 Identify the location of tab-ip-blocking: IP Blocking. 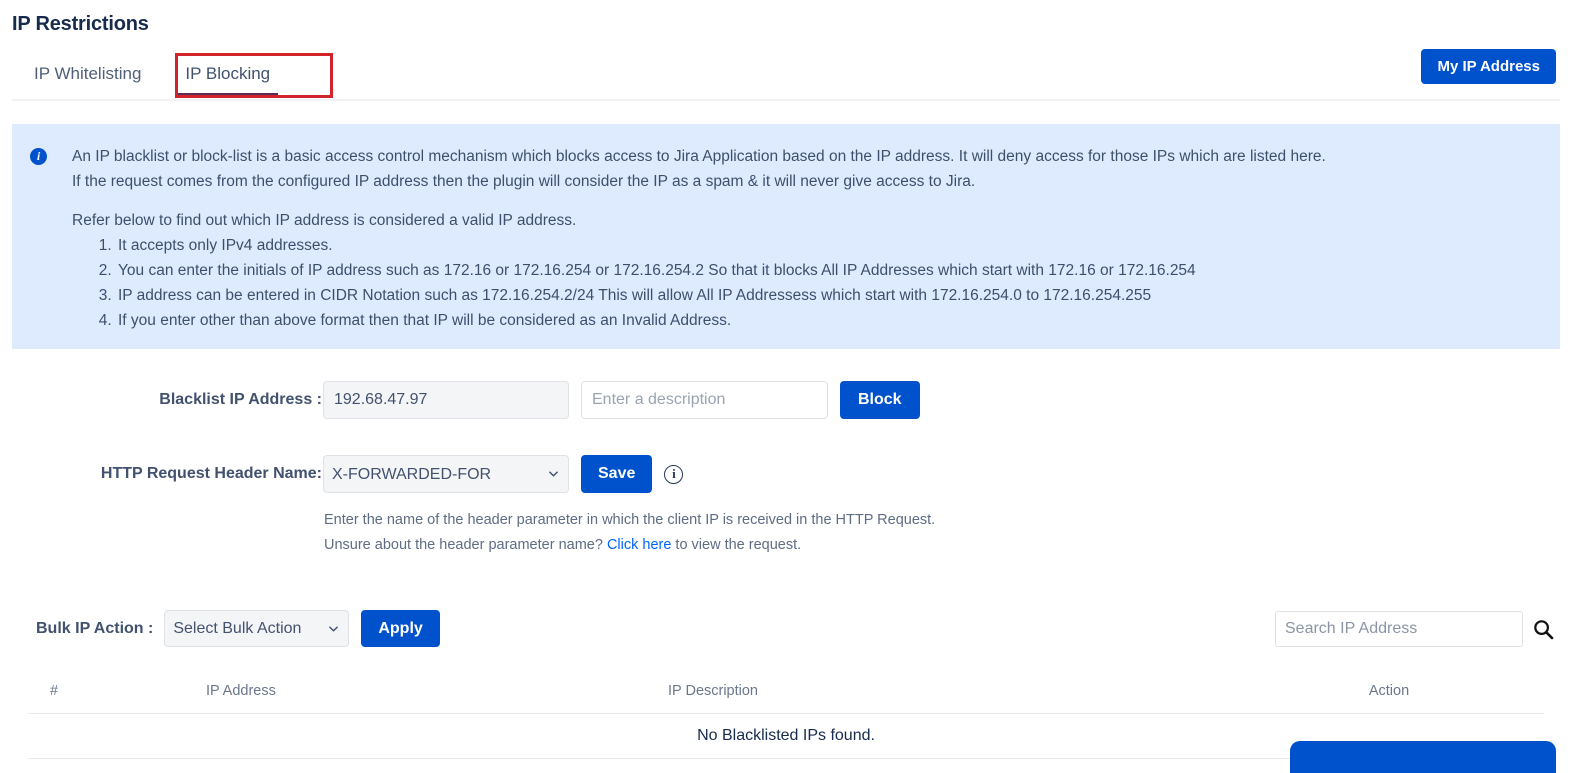
(227, 80).